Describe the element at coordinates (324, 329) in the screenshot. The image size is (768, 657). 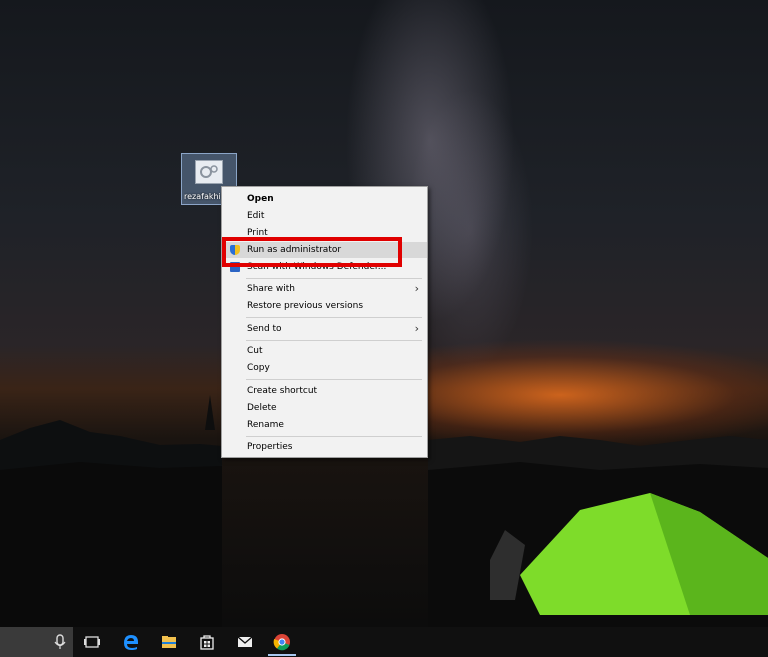
I see `menu-item-send-to: Send to ›` at that location.